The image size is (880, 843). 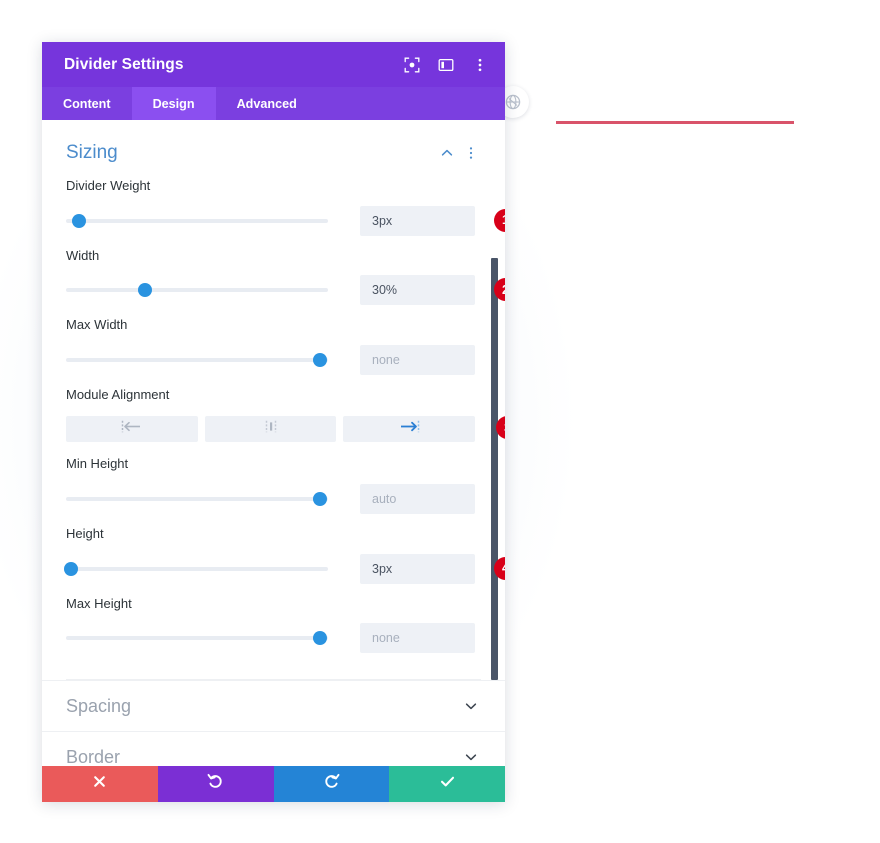 I want to click on section-sizing-title: Sizing, so click(x=92, y=152).